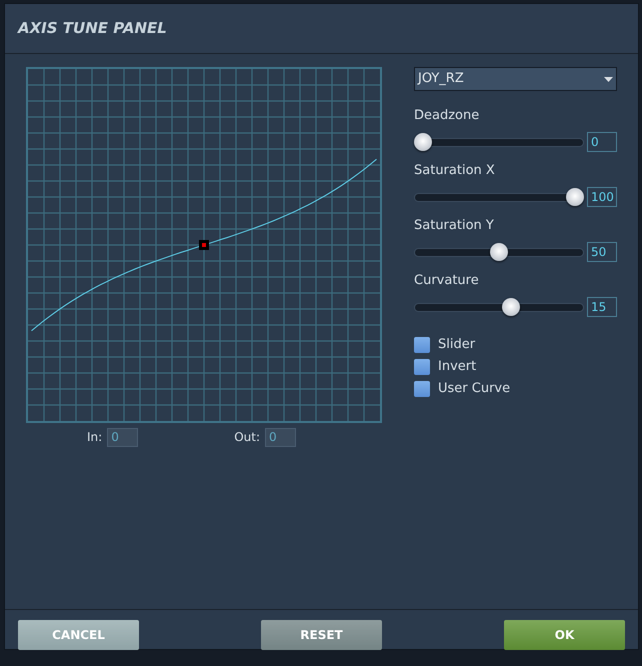 This screenshot has height=666, width=642. I want to click on slider-label: Deadzone, so click(447, 116).